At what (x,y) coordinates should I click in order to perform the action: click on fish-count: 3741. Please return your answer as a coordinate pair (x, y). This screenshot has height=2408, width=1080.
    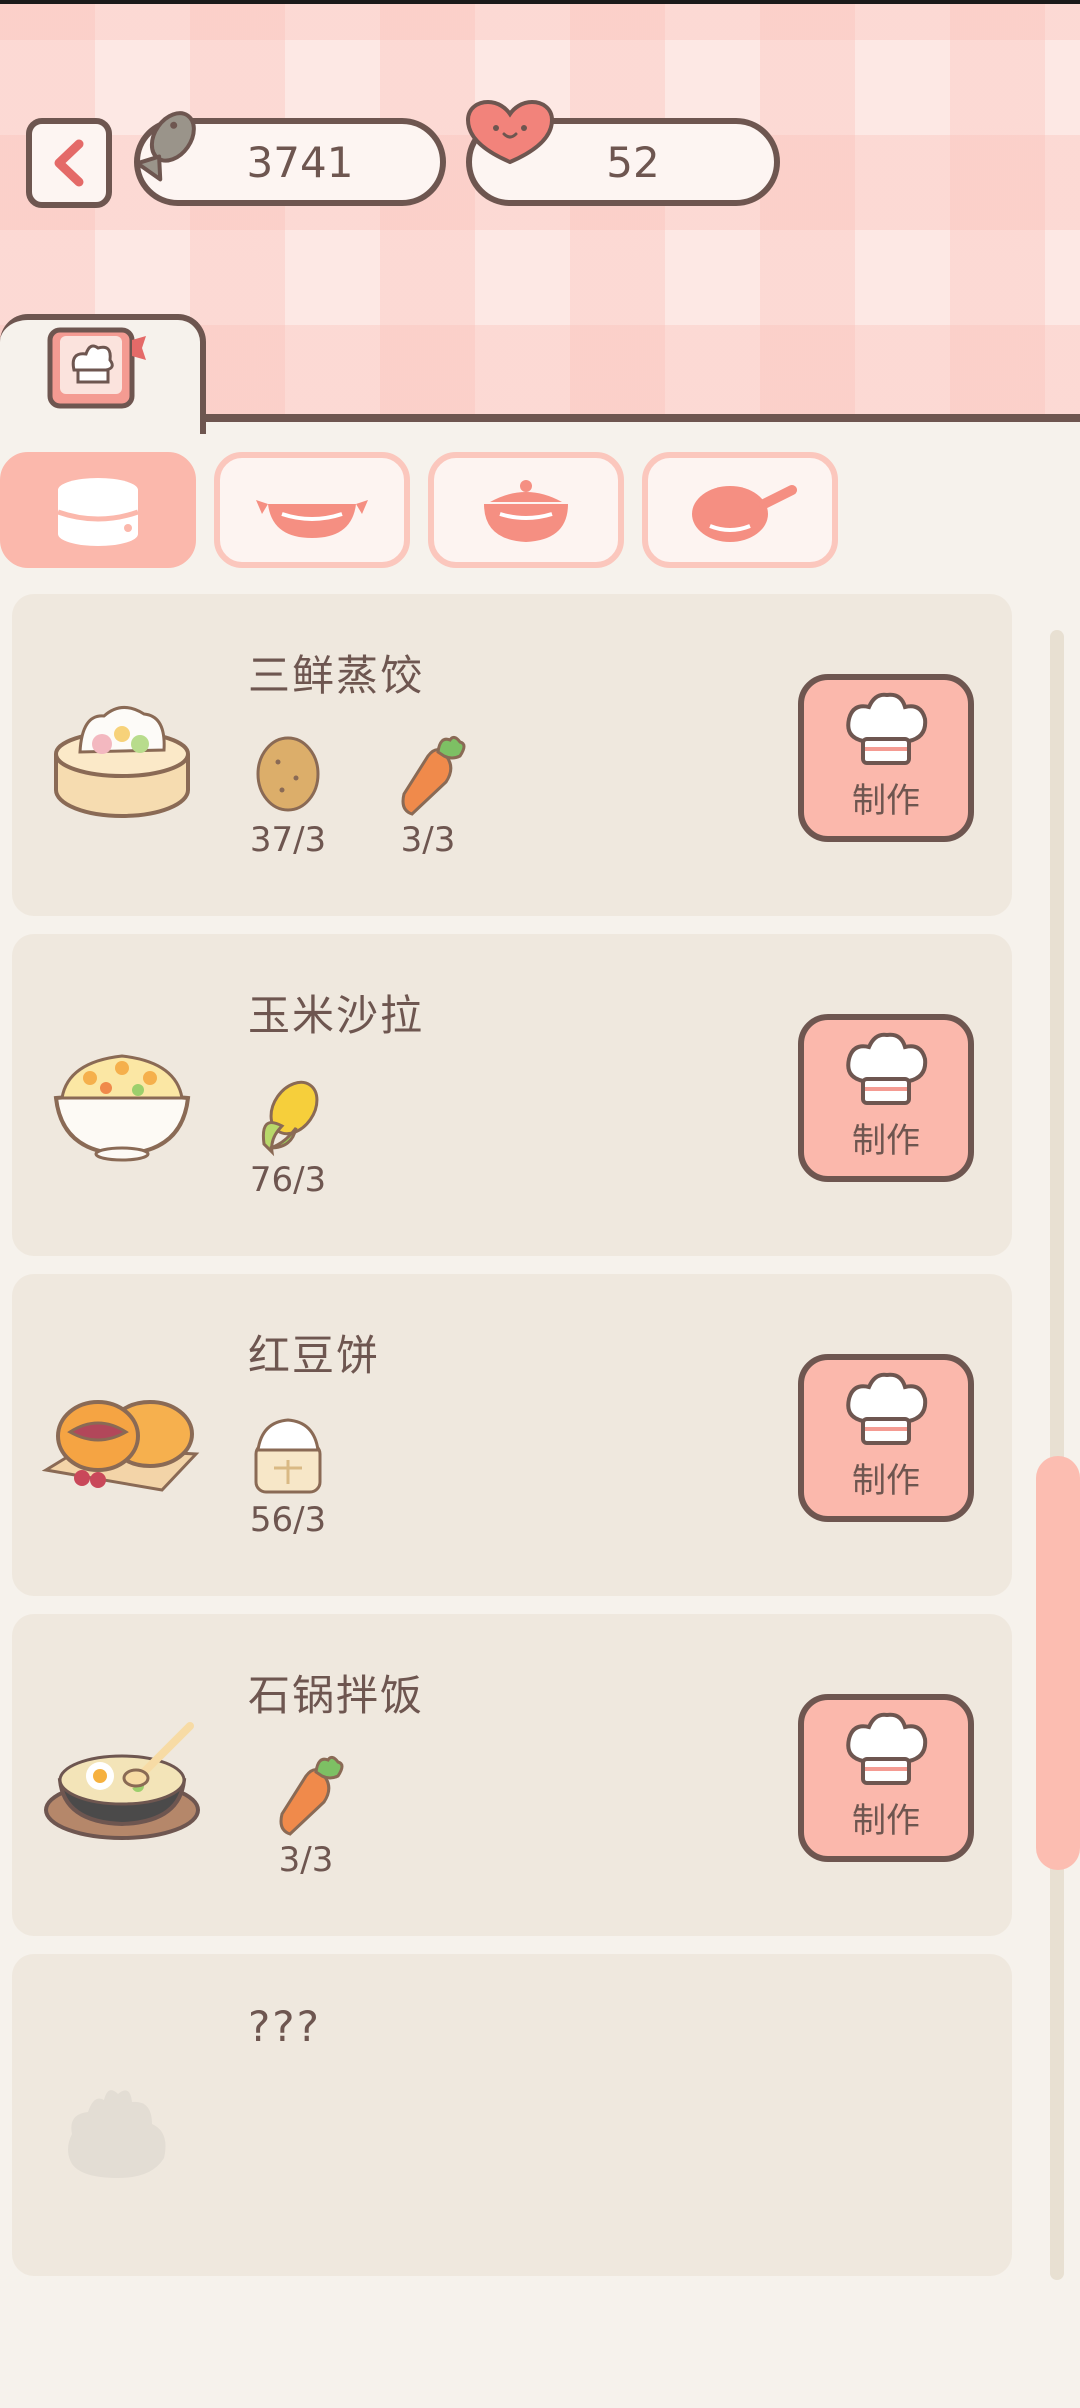
    Looking at the image, I should click on (300, 162).